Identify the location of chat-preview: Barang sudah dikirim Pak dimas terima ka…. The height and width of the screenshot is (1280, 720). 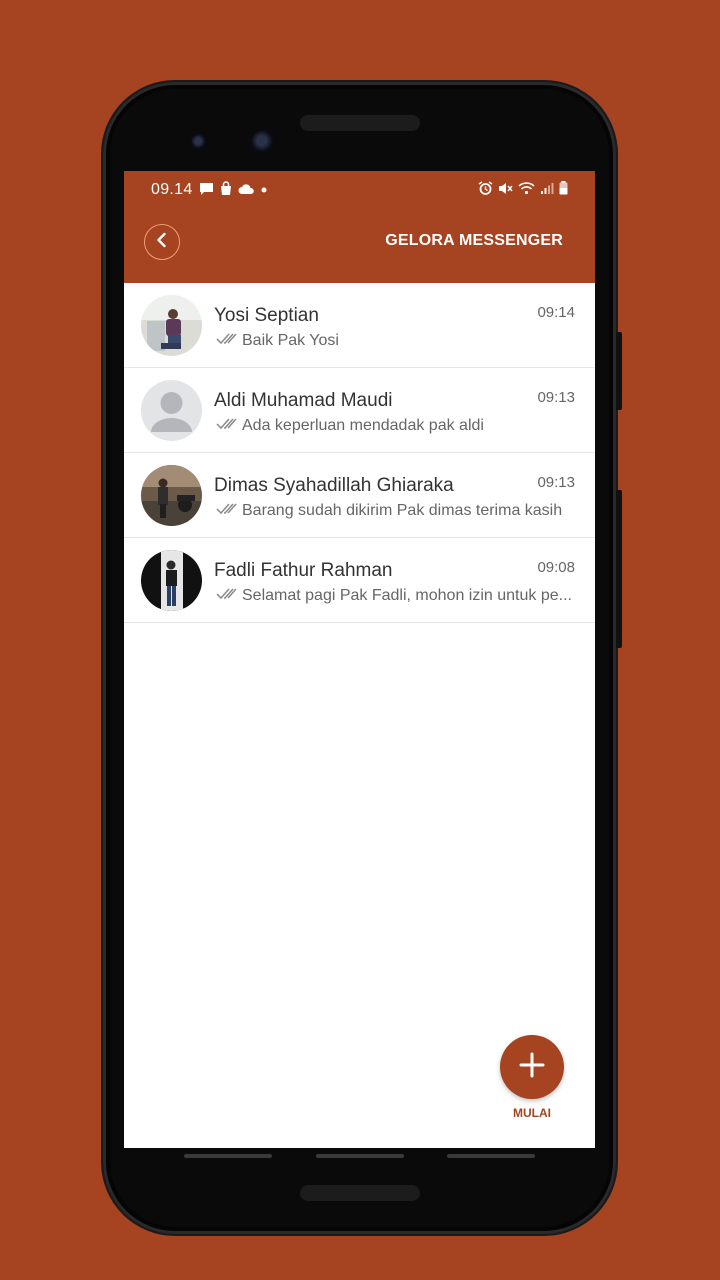
(394, 511).